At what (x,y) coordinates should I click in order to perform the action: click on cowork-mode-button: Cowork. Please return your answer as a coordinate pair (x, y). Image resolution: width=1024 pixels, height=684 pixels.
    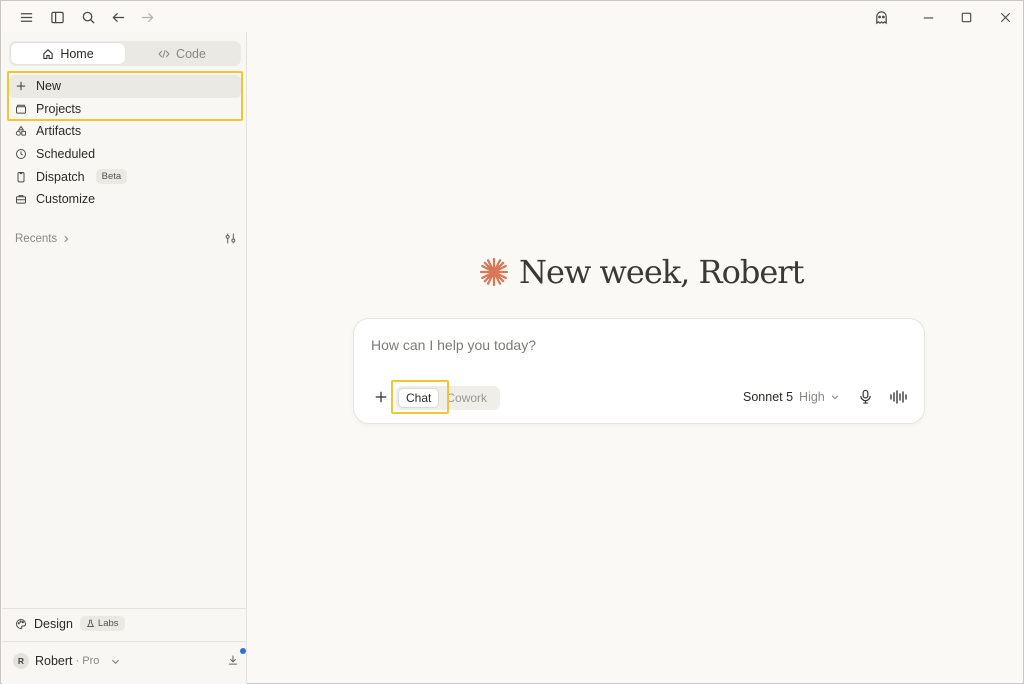
    Looking at the image, I should click on (466, 398).